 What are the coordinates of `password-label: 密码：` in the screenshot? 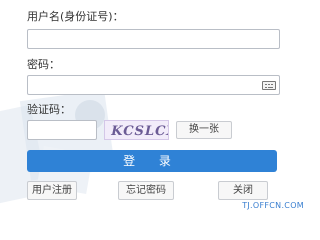 It's located at (43, 64).